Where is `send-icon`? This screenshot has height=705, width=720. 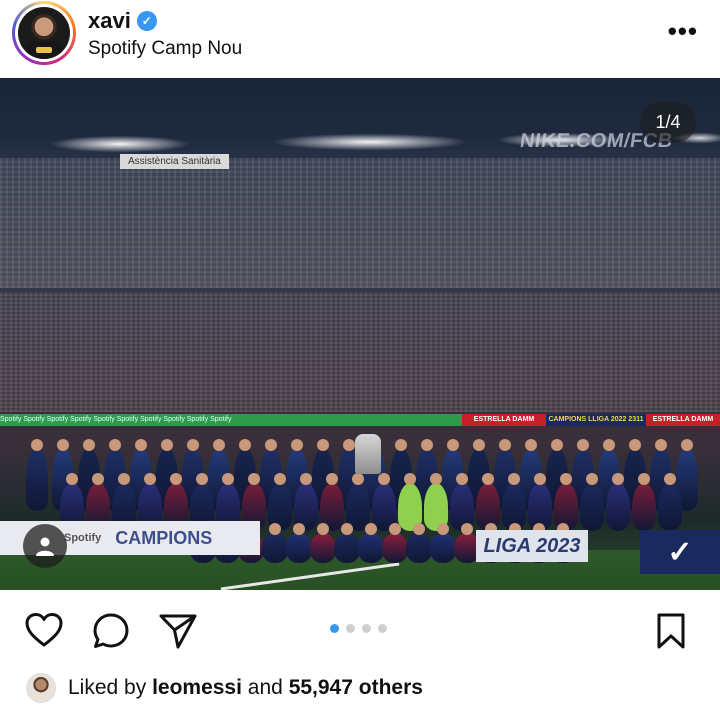 send-icon is located at coordinates (178, 633).